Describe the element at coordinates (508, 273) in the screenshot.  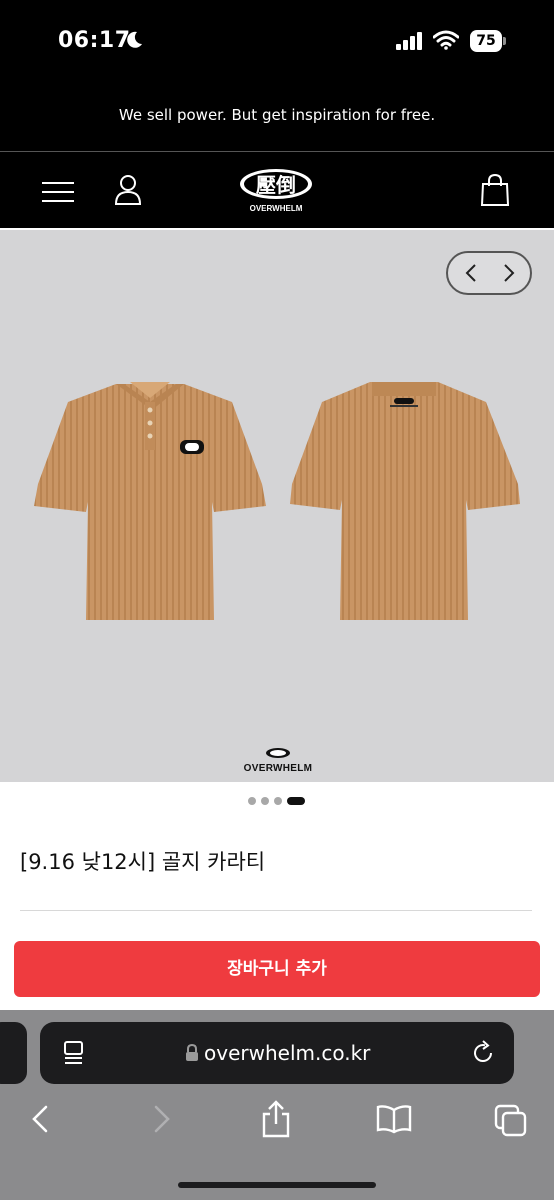
I see `chevron-right-icon` at that location.